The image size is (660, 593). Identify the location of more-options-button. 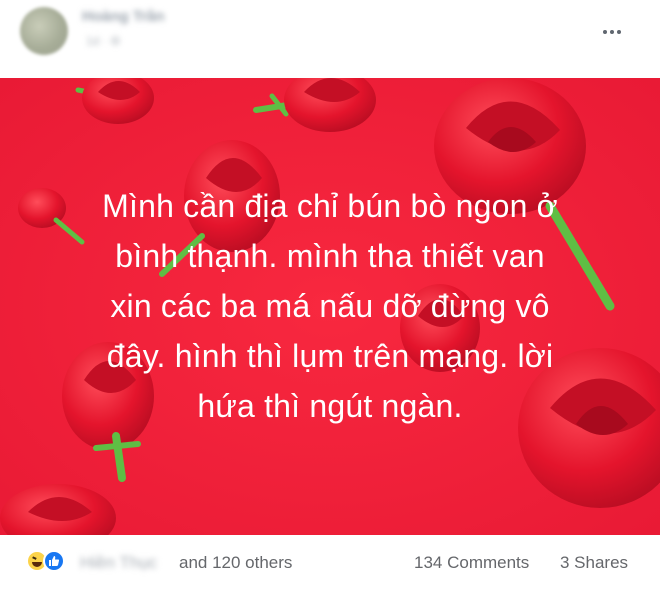
(612, 32).